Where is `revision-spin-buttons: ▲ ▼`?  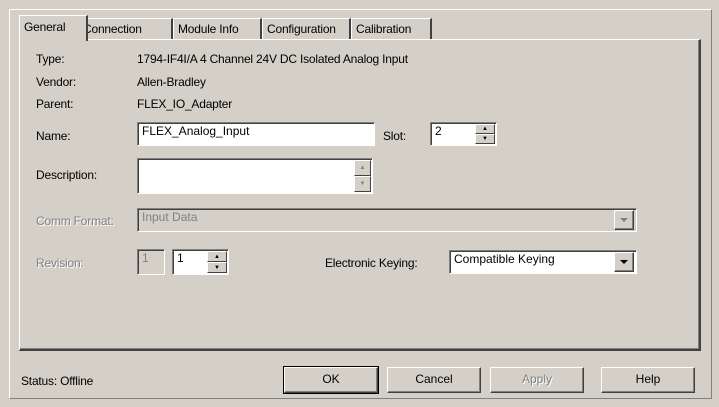
revision-spin-buttons: ▲ ▼ is located at coordinates (217, 262).